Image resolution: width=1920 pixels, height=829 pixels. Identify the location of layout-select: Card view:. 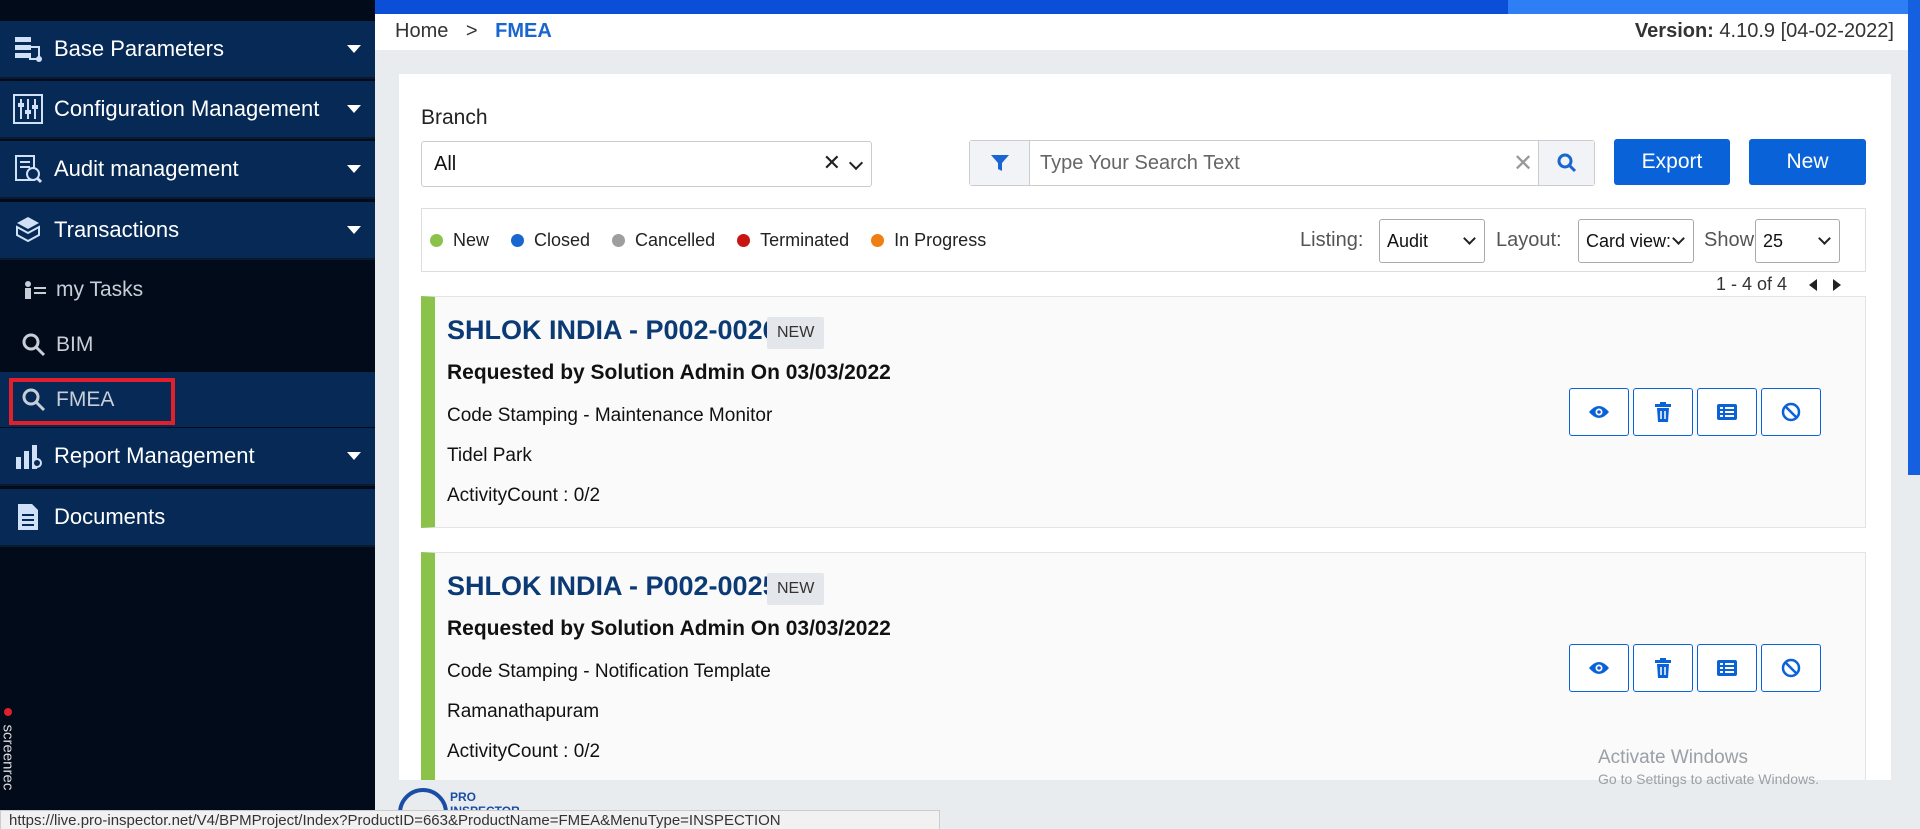
(1636, 241).